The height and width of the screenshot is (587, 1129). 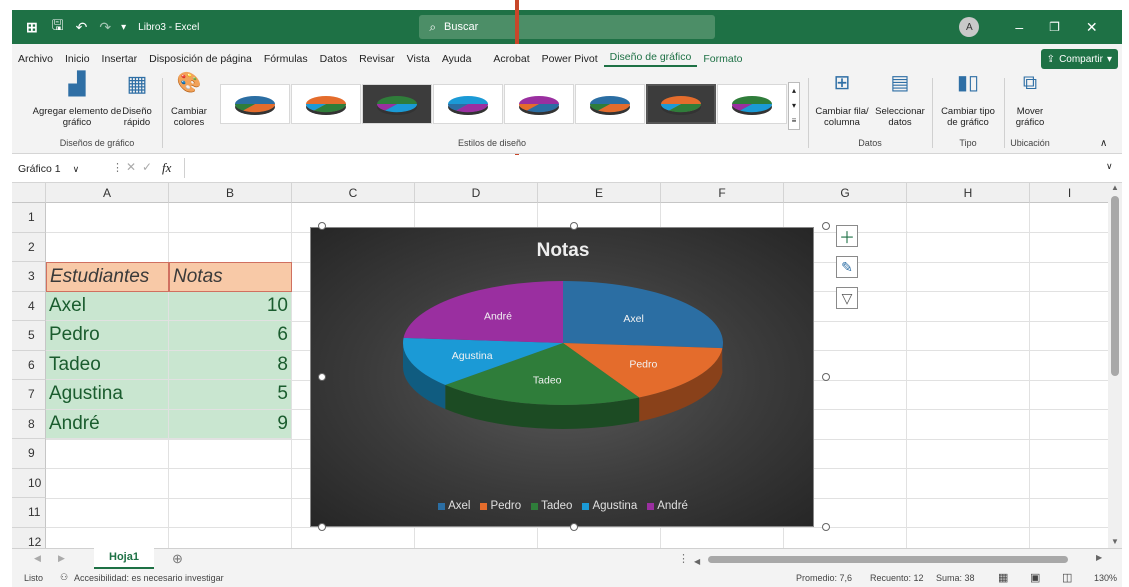 I want to click on menu-formulas: Fórmulas, so click(x=286, y=59).